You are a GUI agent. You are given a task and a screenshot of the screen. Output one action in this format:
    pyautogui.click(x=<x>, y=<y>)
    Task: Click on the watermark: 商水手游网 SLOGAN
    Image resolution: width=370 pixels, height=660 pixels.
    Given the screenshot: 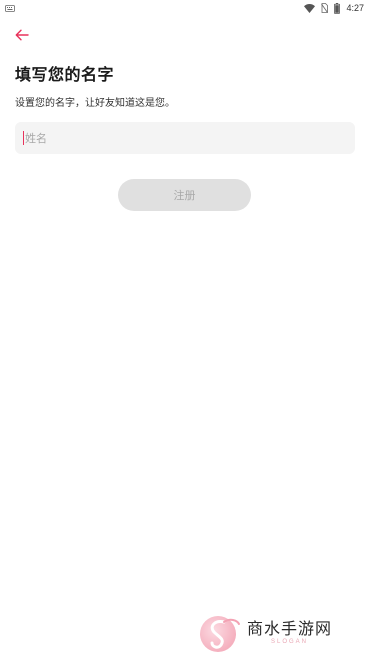 What is the action you would take?
    pyautogui.click(x=277, y=633)
    